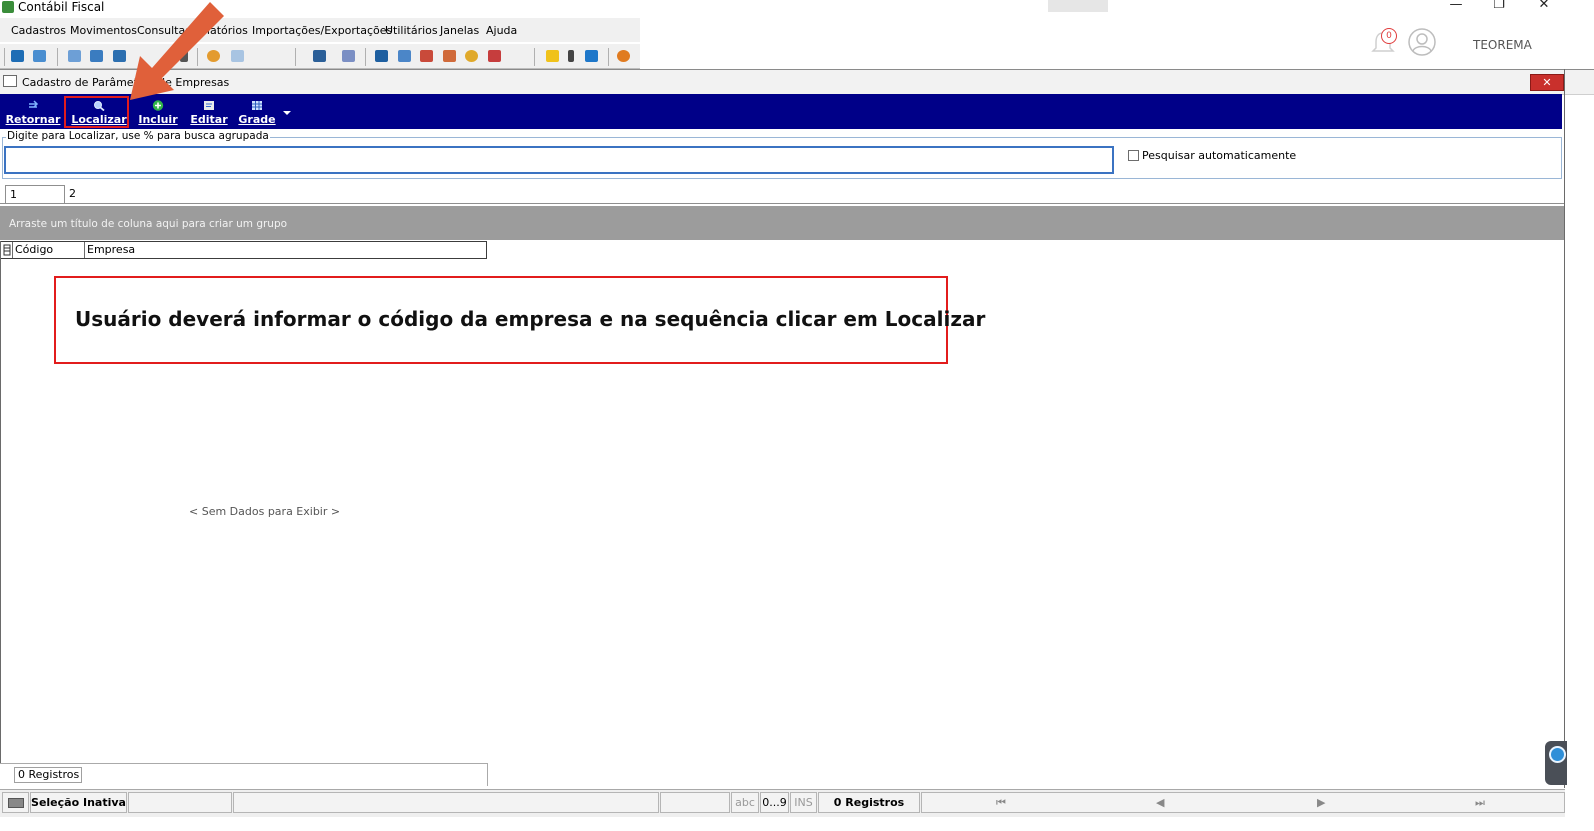 The image size is (1594, 831). Describe the element at coordinates (38, 30) in the screenshot. I see `menu-cadastros: Cadastros` at that location.